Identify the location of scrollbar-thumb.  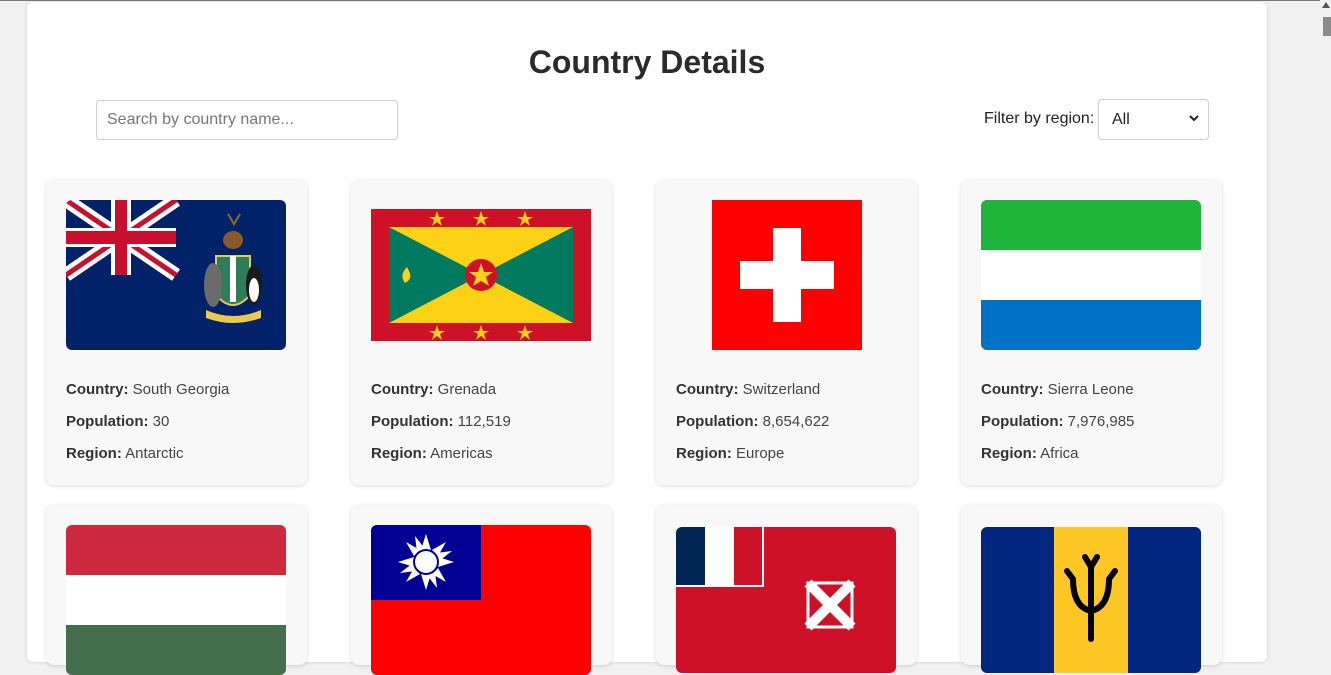
(1327, 26).